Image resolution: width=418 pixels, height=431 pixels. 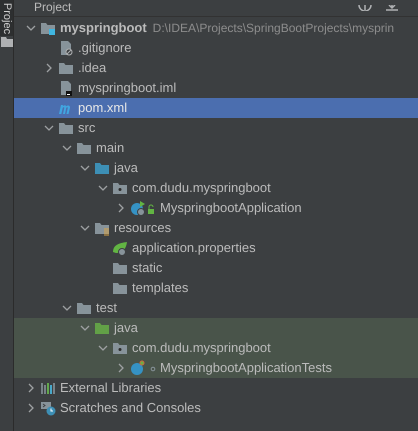 I want to click on tree-item: MyspringbootApplication, so click(x=216, y=208).